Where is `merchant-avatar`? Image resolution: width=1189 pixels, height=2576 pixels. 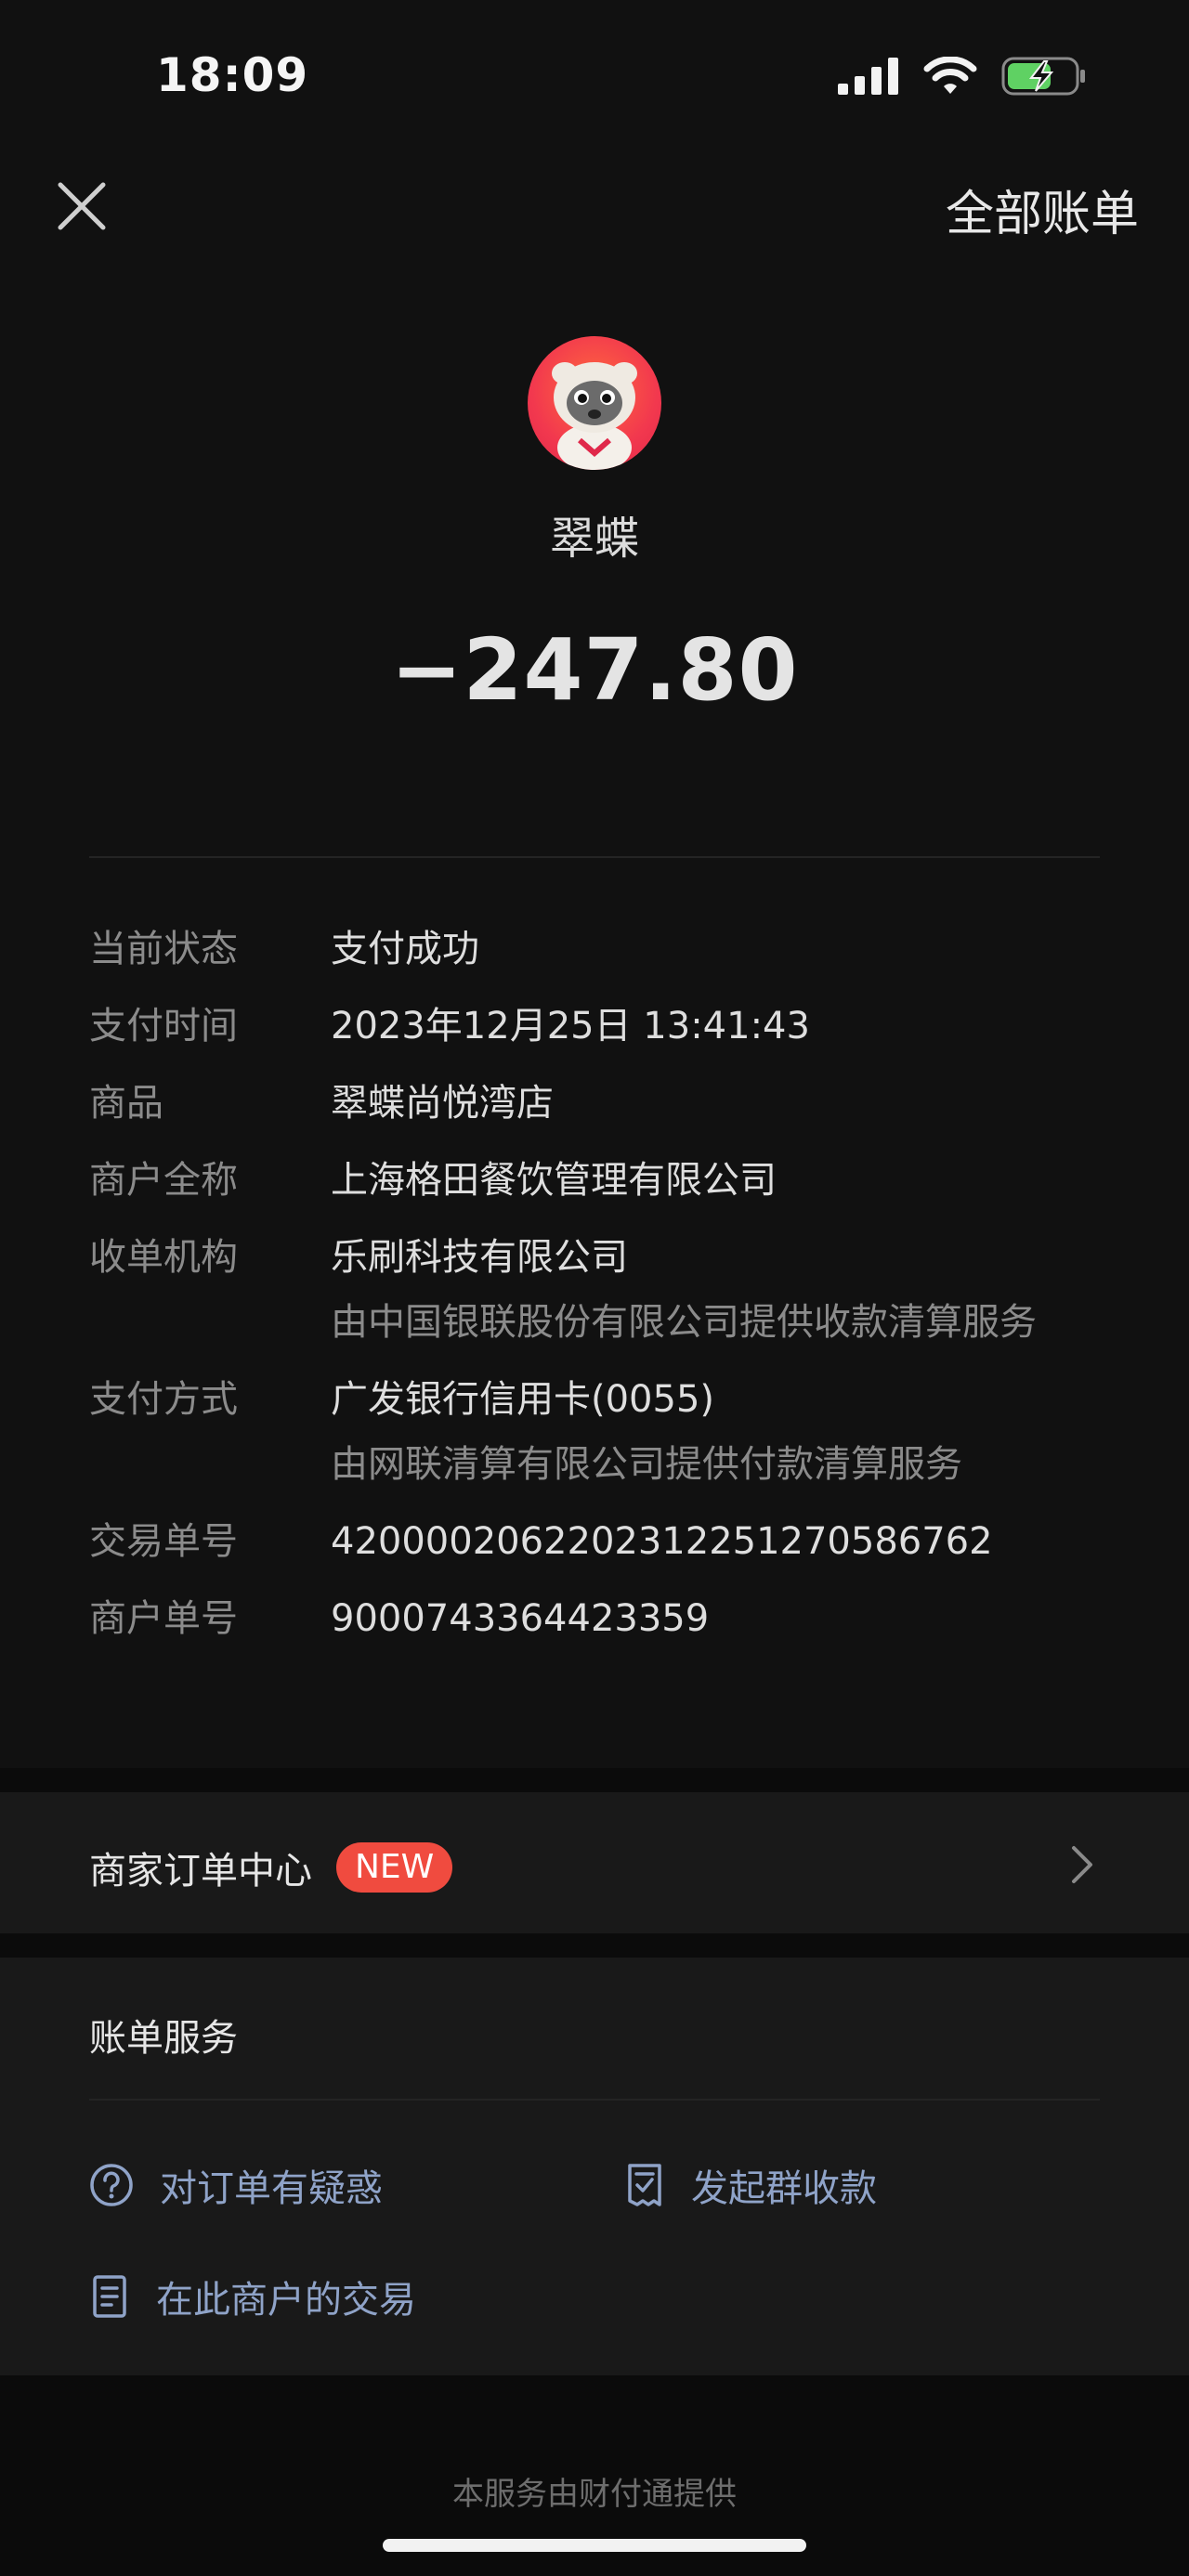
merchant-avatar is located at coordinates (594, 403).